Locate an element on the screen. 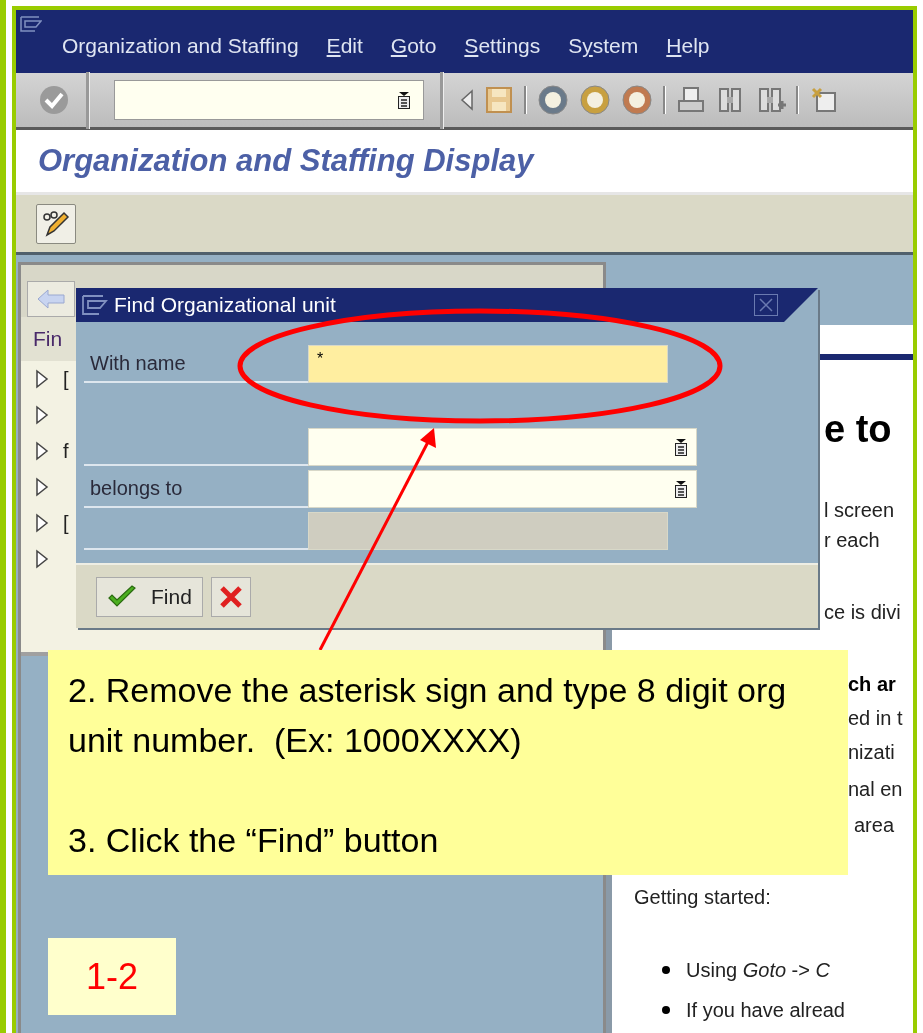 This screenshot has width=923, height=1033. close-button is located at coordinates (766, 305).